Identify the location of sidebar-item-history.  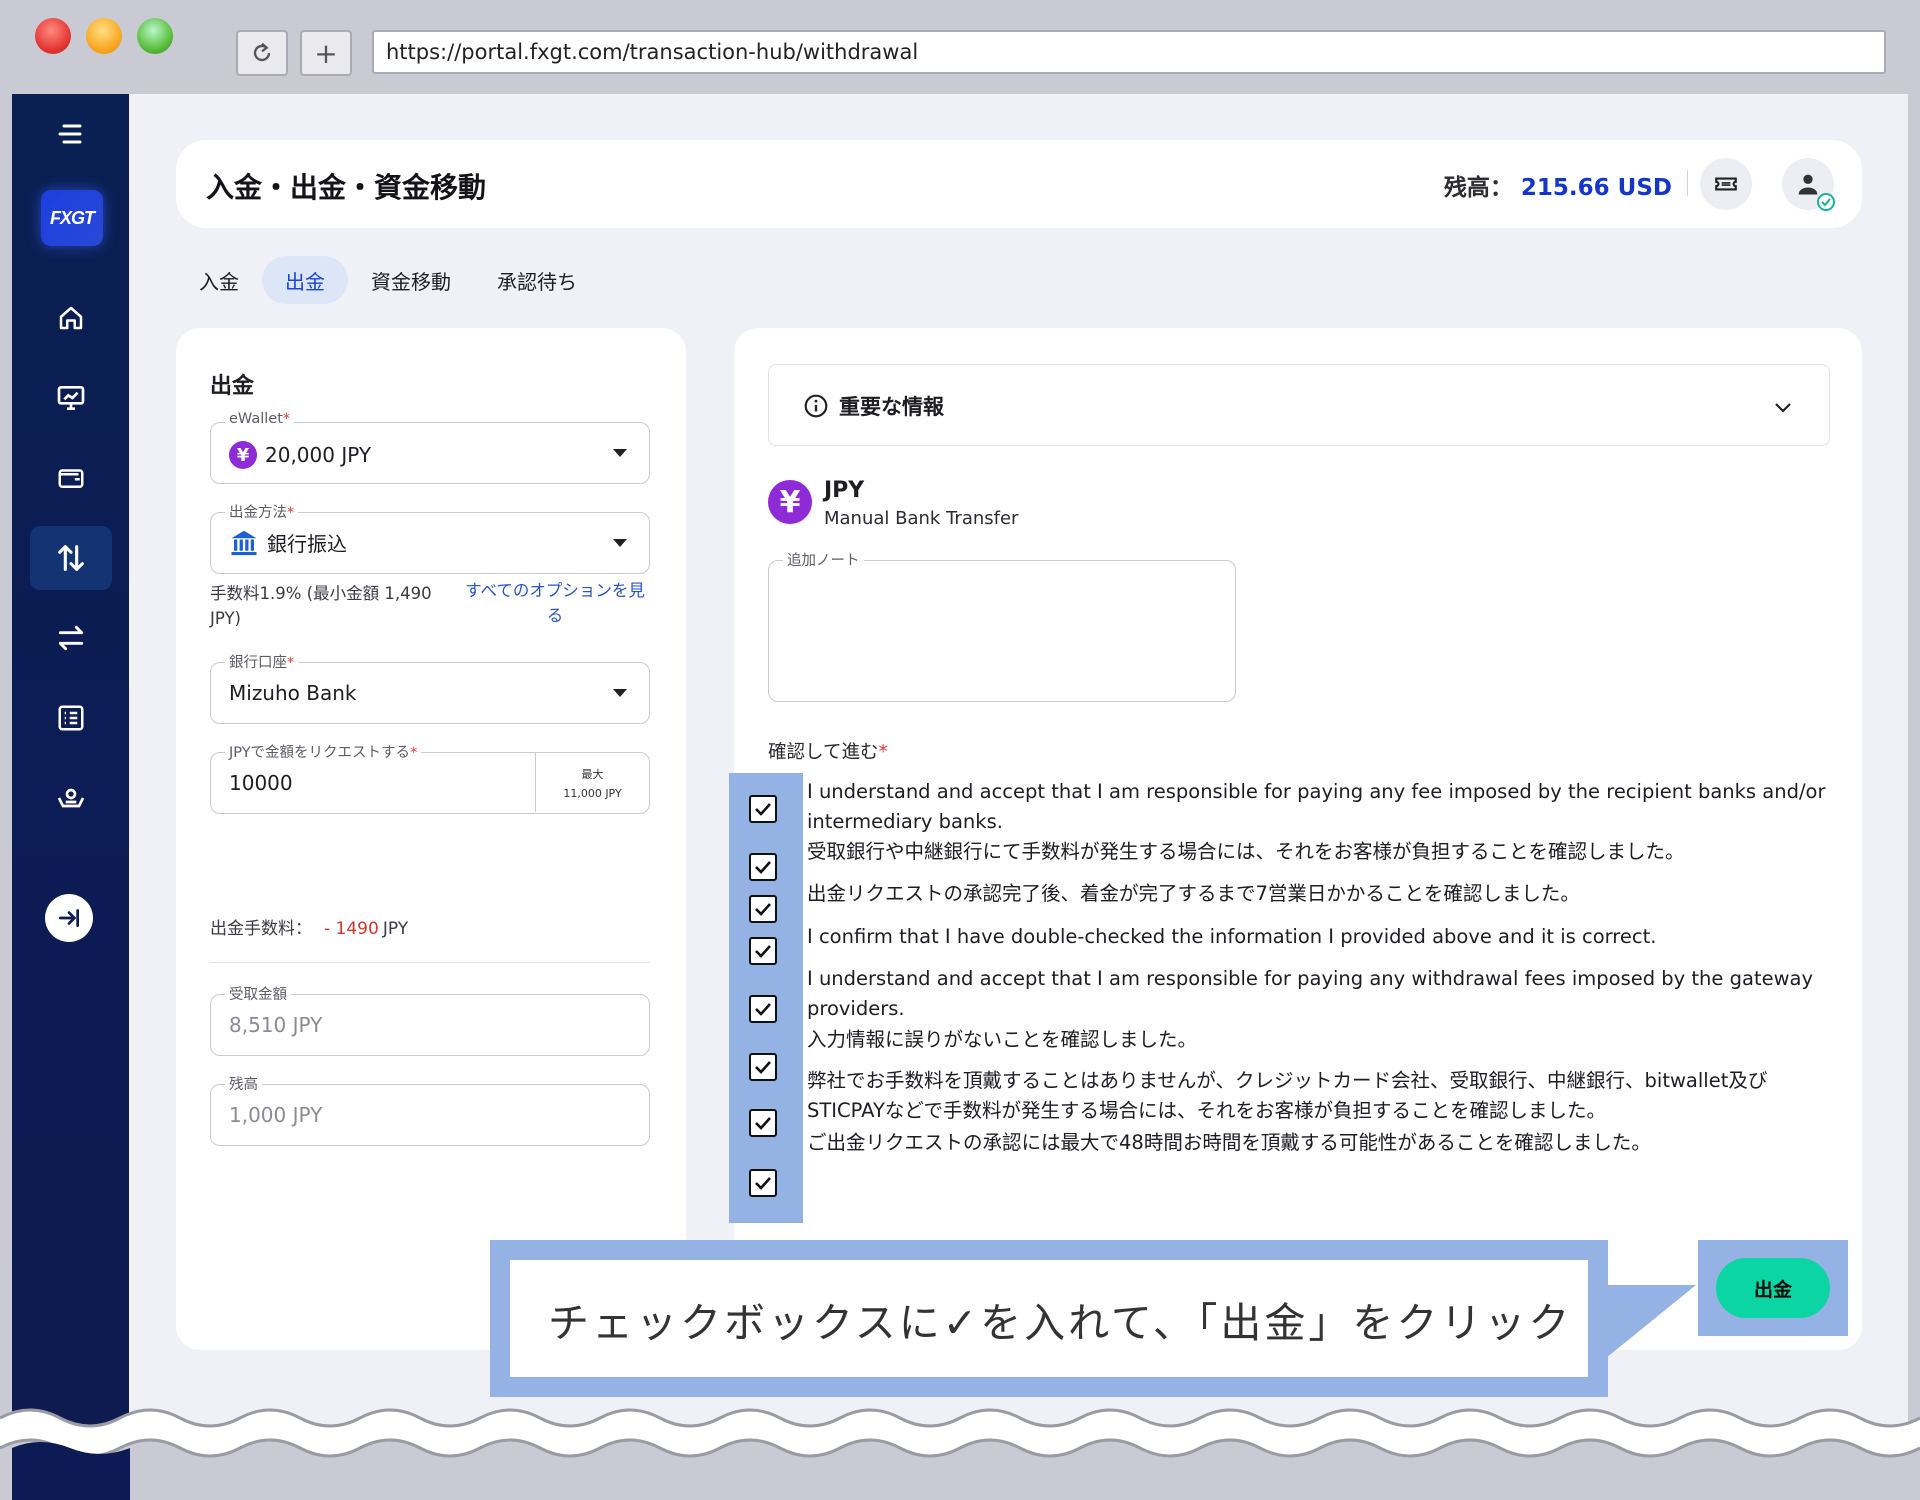
(71, 718).